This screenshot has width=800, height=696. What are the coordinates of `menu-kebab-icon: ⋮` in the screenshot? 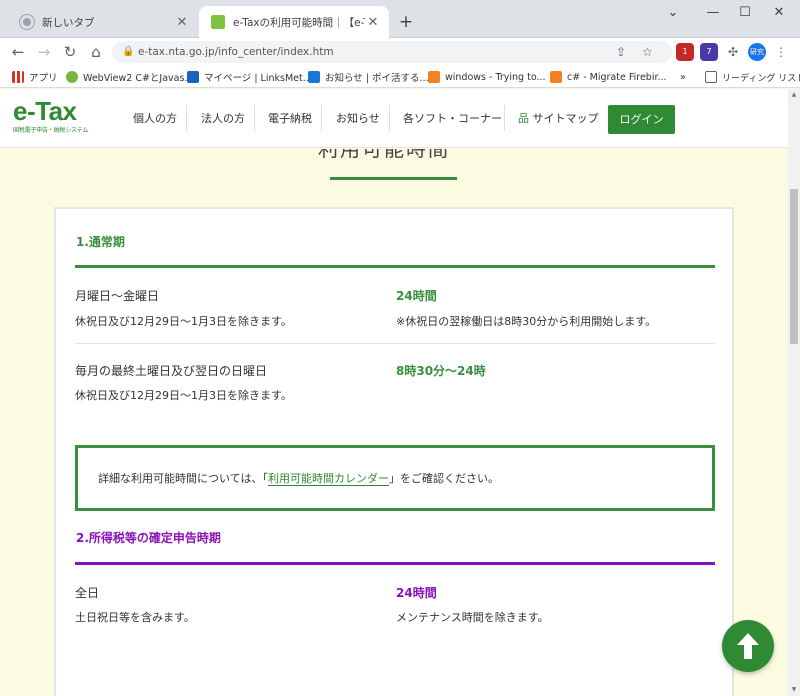 It's located at (781, 52).